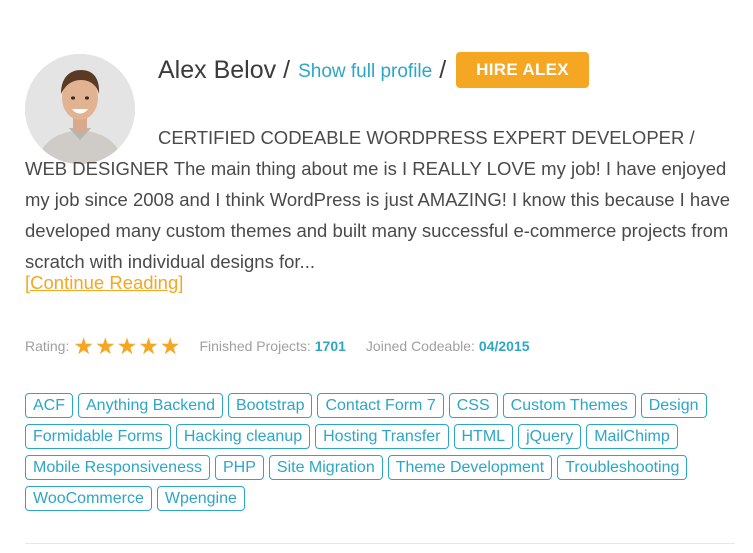  Describe the element at coordinates (522, 70) in the screenshot. I see `hire-button: HIRE ALEX` at that location.